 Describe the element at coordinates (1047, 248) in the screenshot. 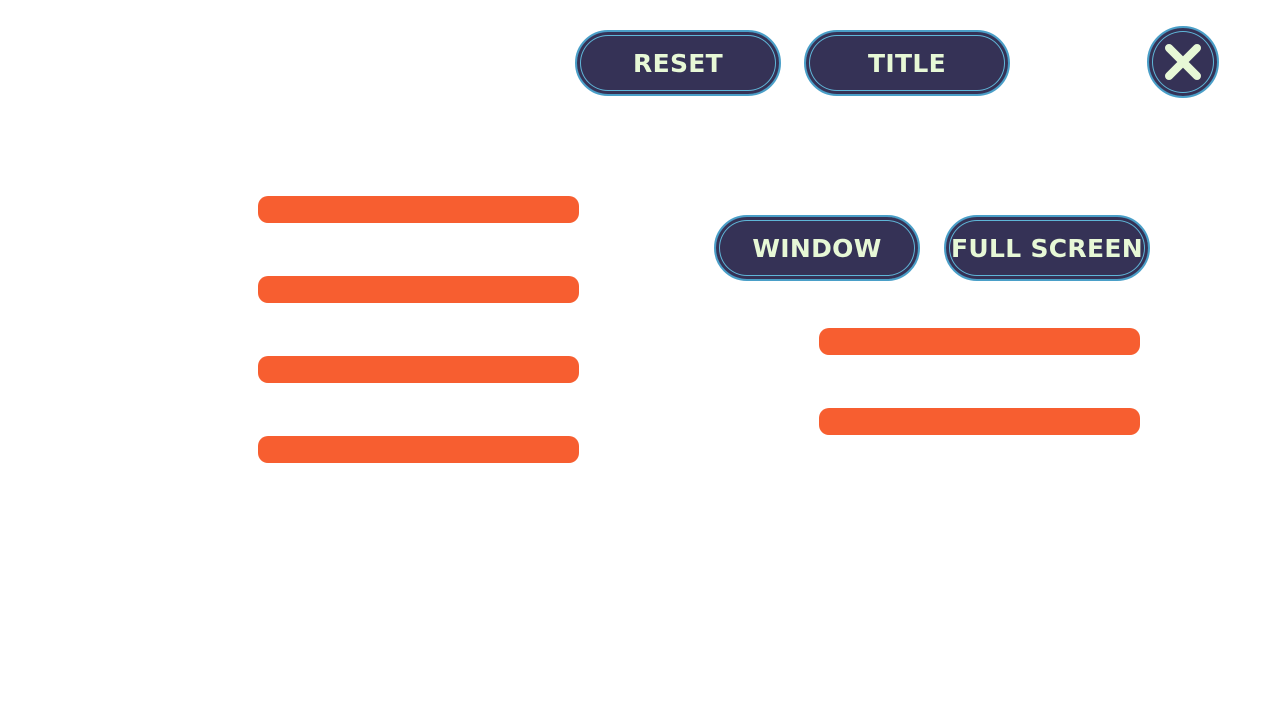

I see `fullscreen-mode-button: FULL SCREEN` at that location.